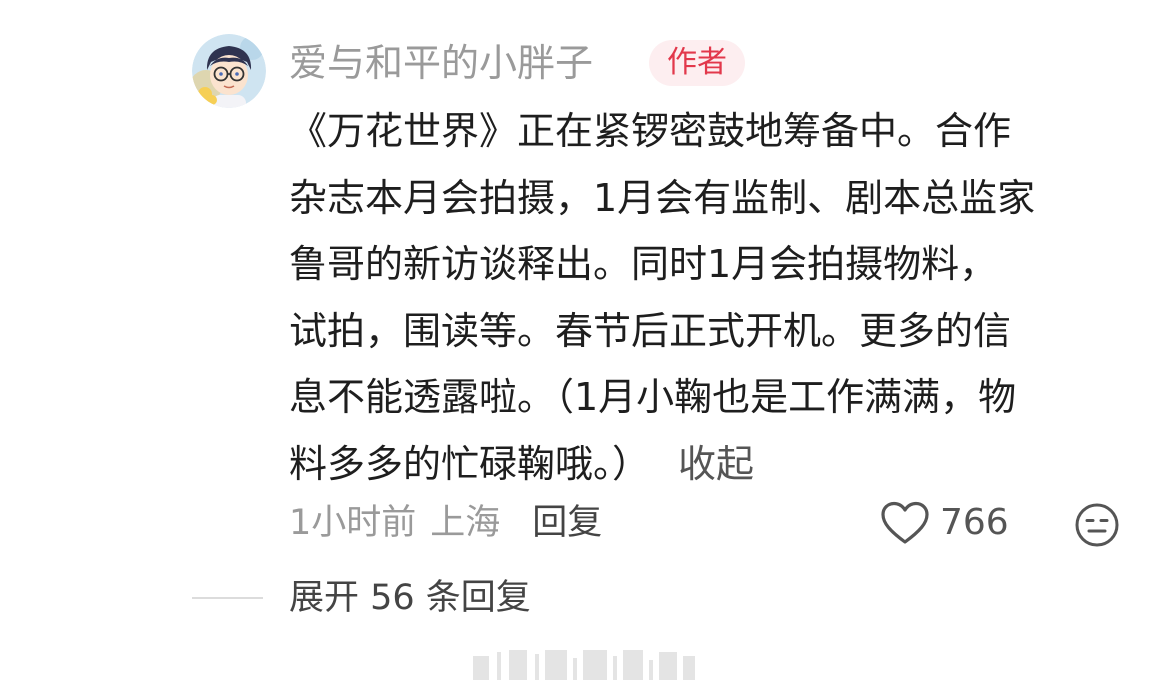  I want to click on watermark-glyphs, so click(585, 665).